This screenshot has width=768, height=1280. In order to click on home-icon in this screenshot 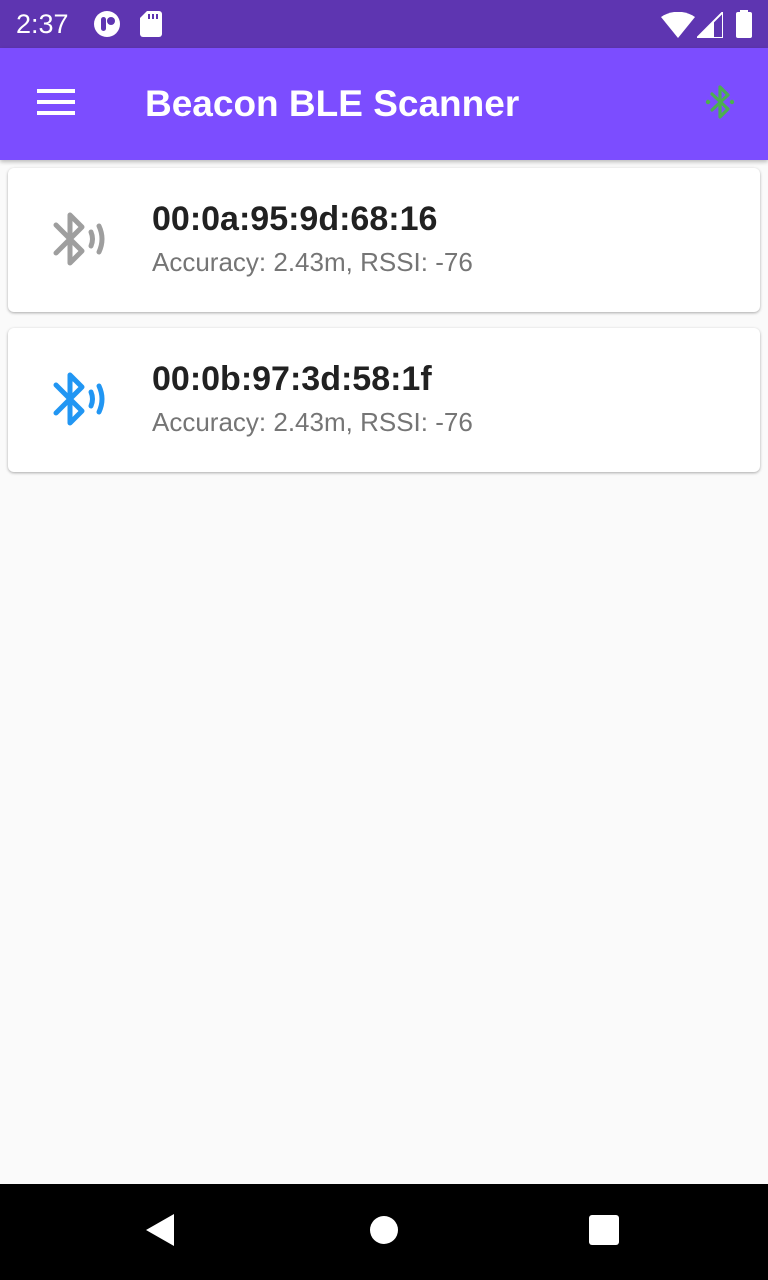, I will do `click(384, 1232)`.